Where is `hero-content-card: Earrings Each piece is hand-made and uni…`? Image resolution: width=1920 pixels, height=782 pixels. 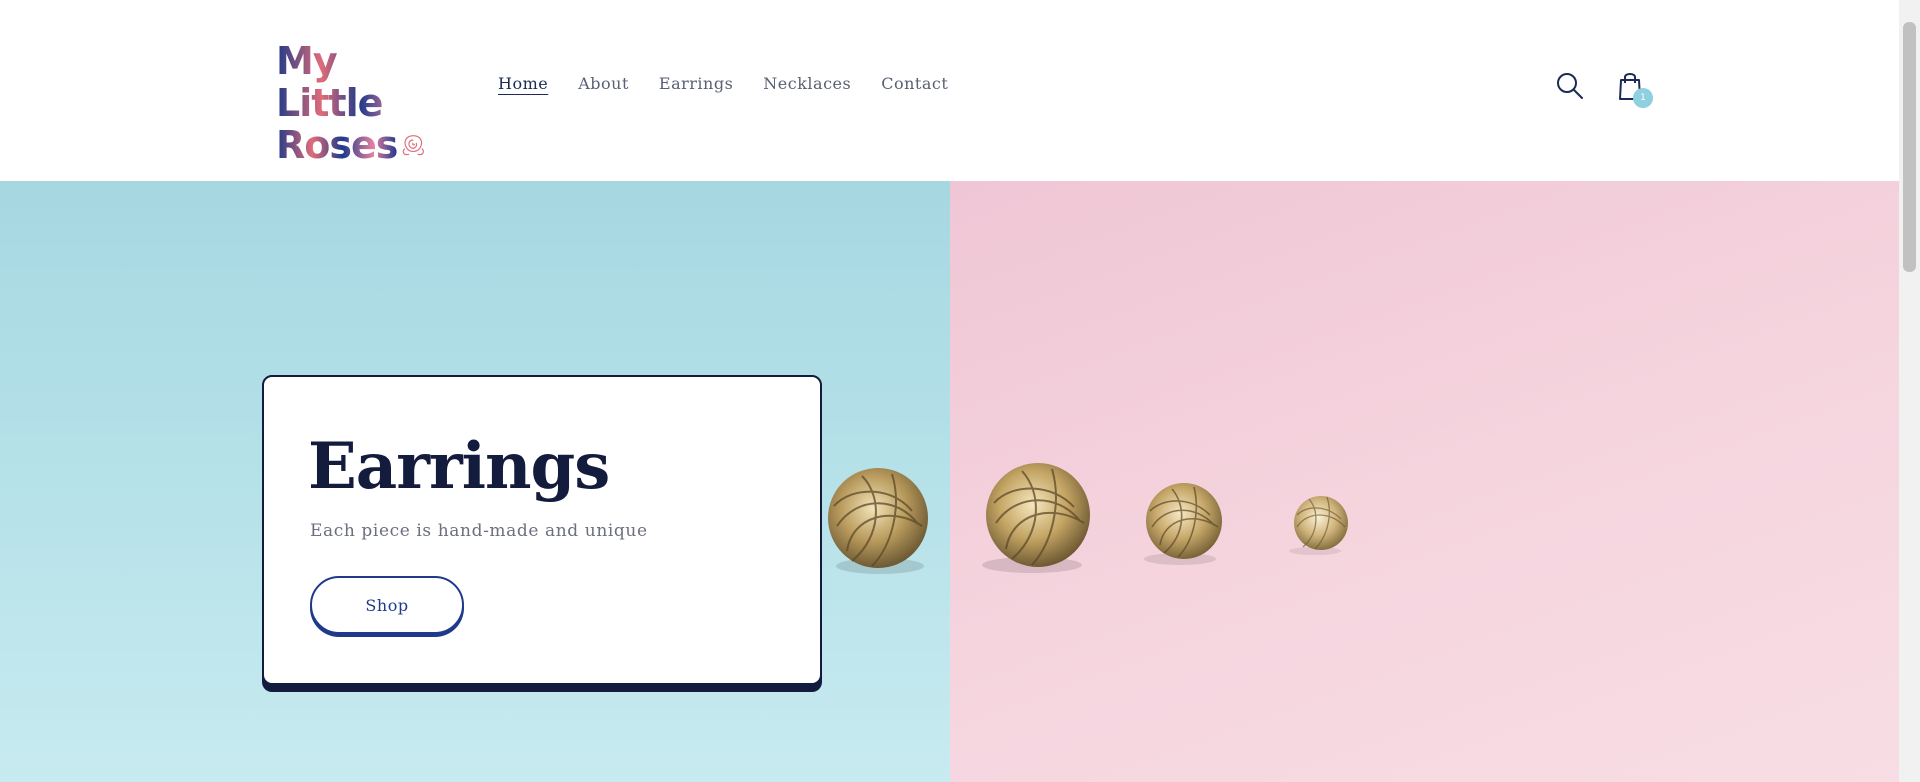 hero-content-card: Earrings Each piece is hand-made and uni… is located at coordinates (542, 530).